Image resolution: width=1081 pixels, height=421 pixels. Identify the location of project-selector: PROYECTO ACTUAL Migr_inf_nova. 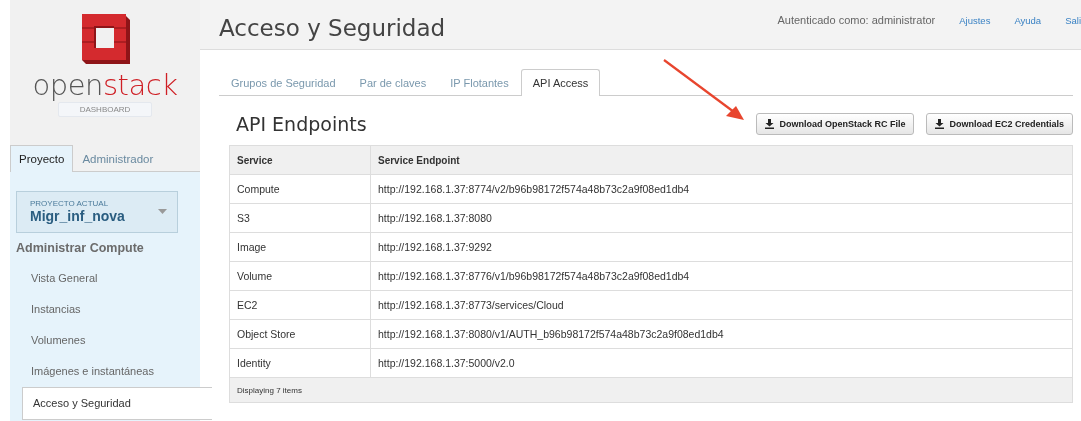
(97, 212).